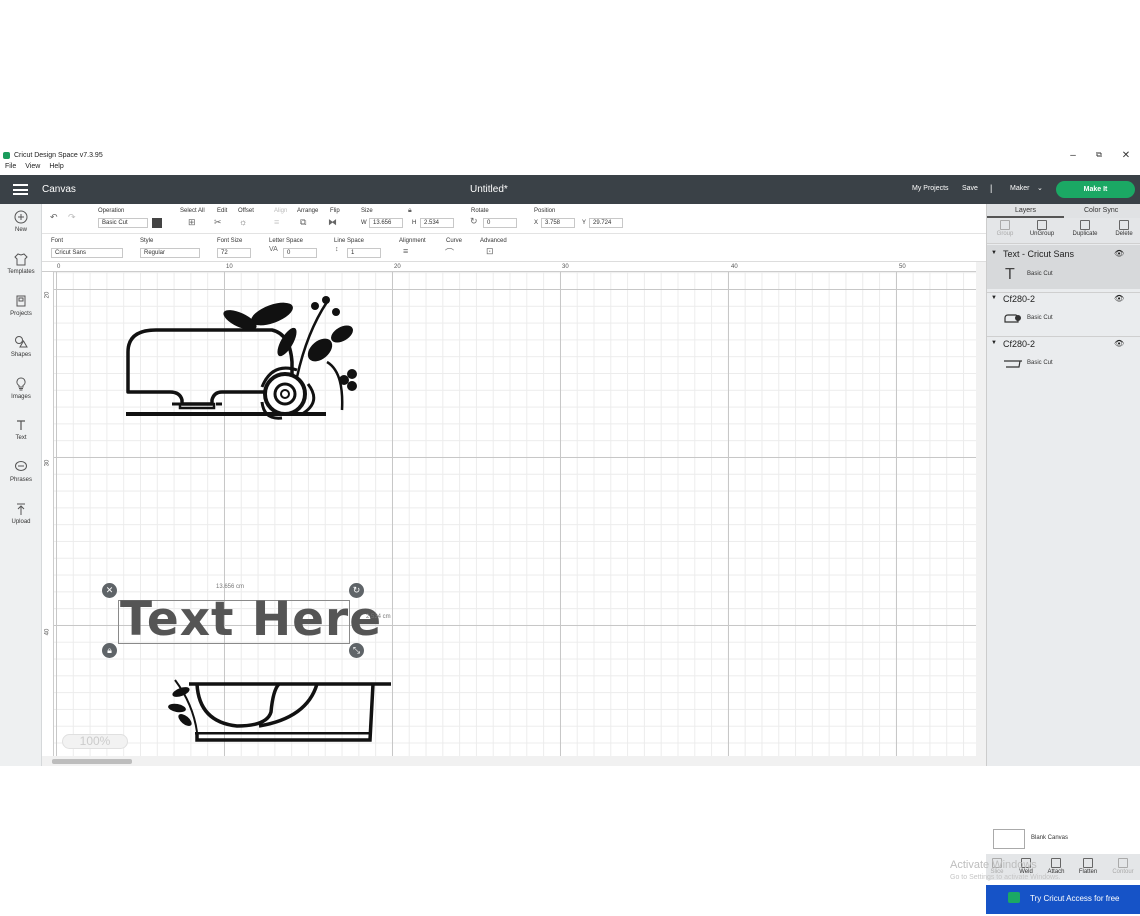 The height and width of the screenshot is (916, 1140). What do you see at coordinates (87, 253) in the screenshot?
I see `font-select: Cricut Sans` at bounding box center [87, 253].